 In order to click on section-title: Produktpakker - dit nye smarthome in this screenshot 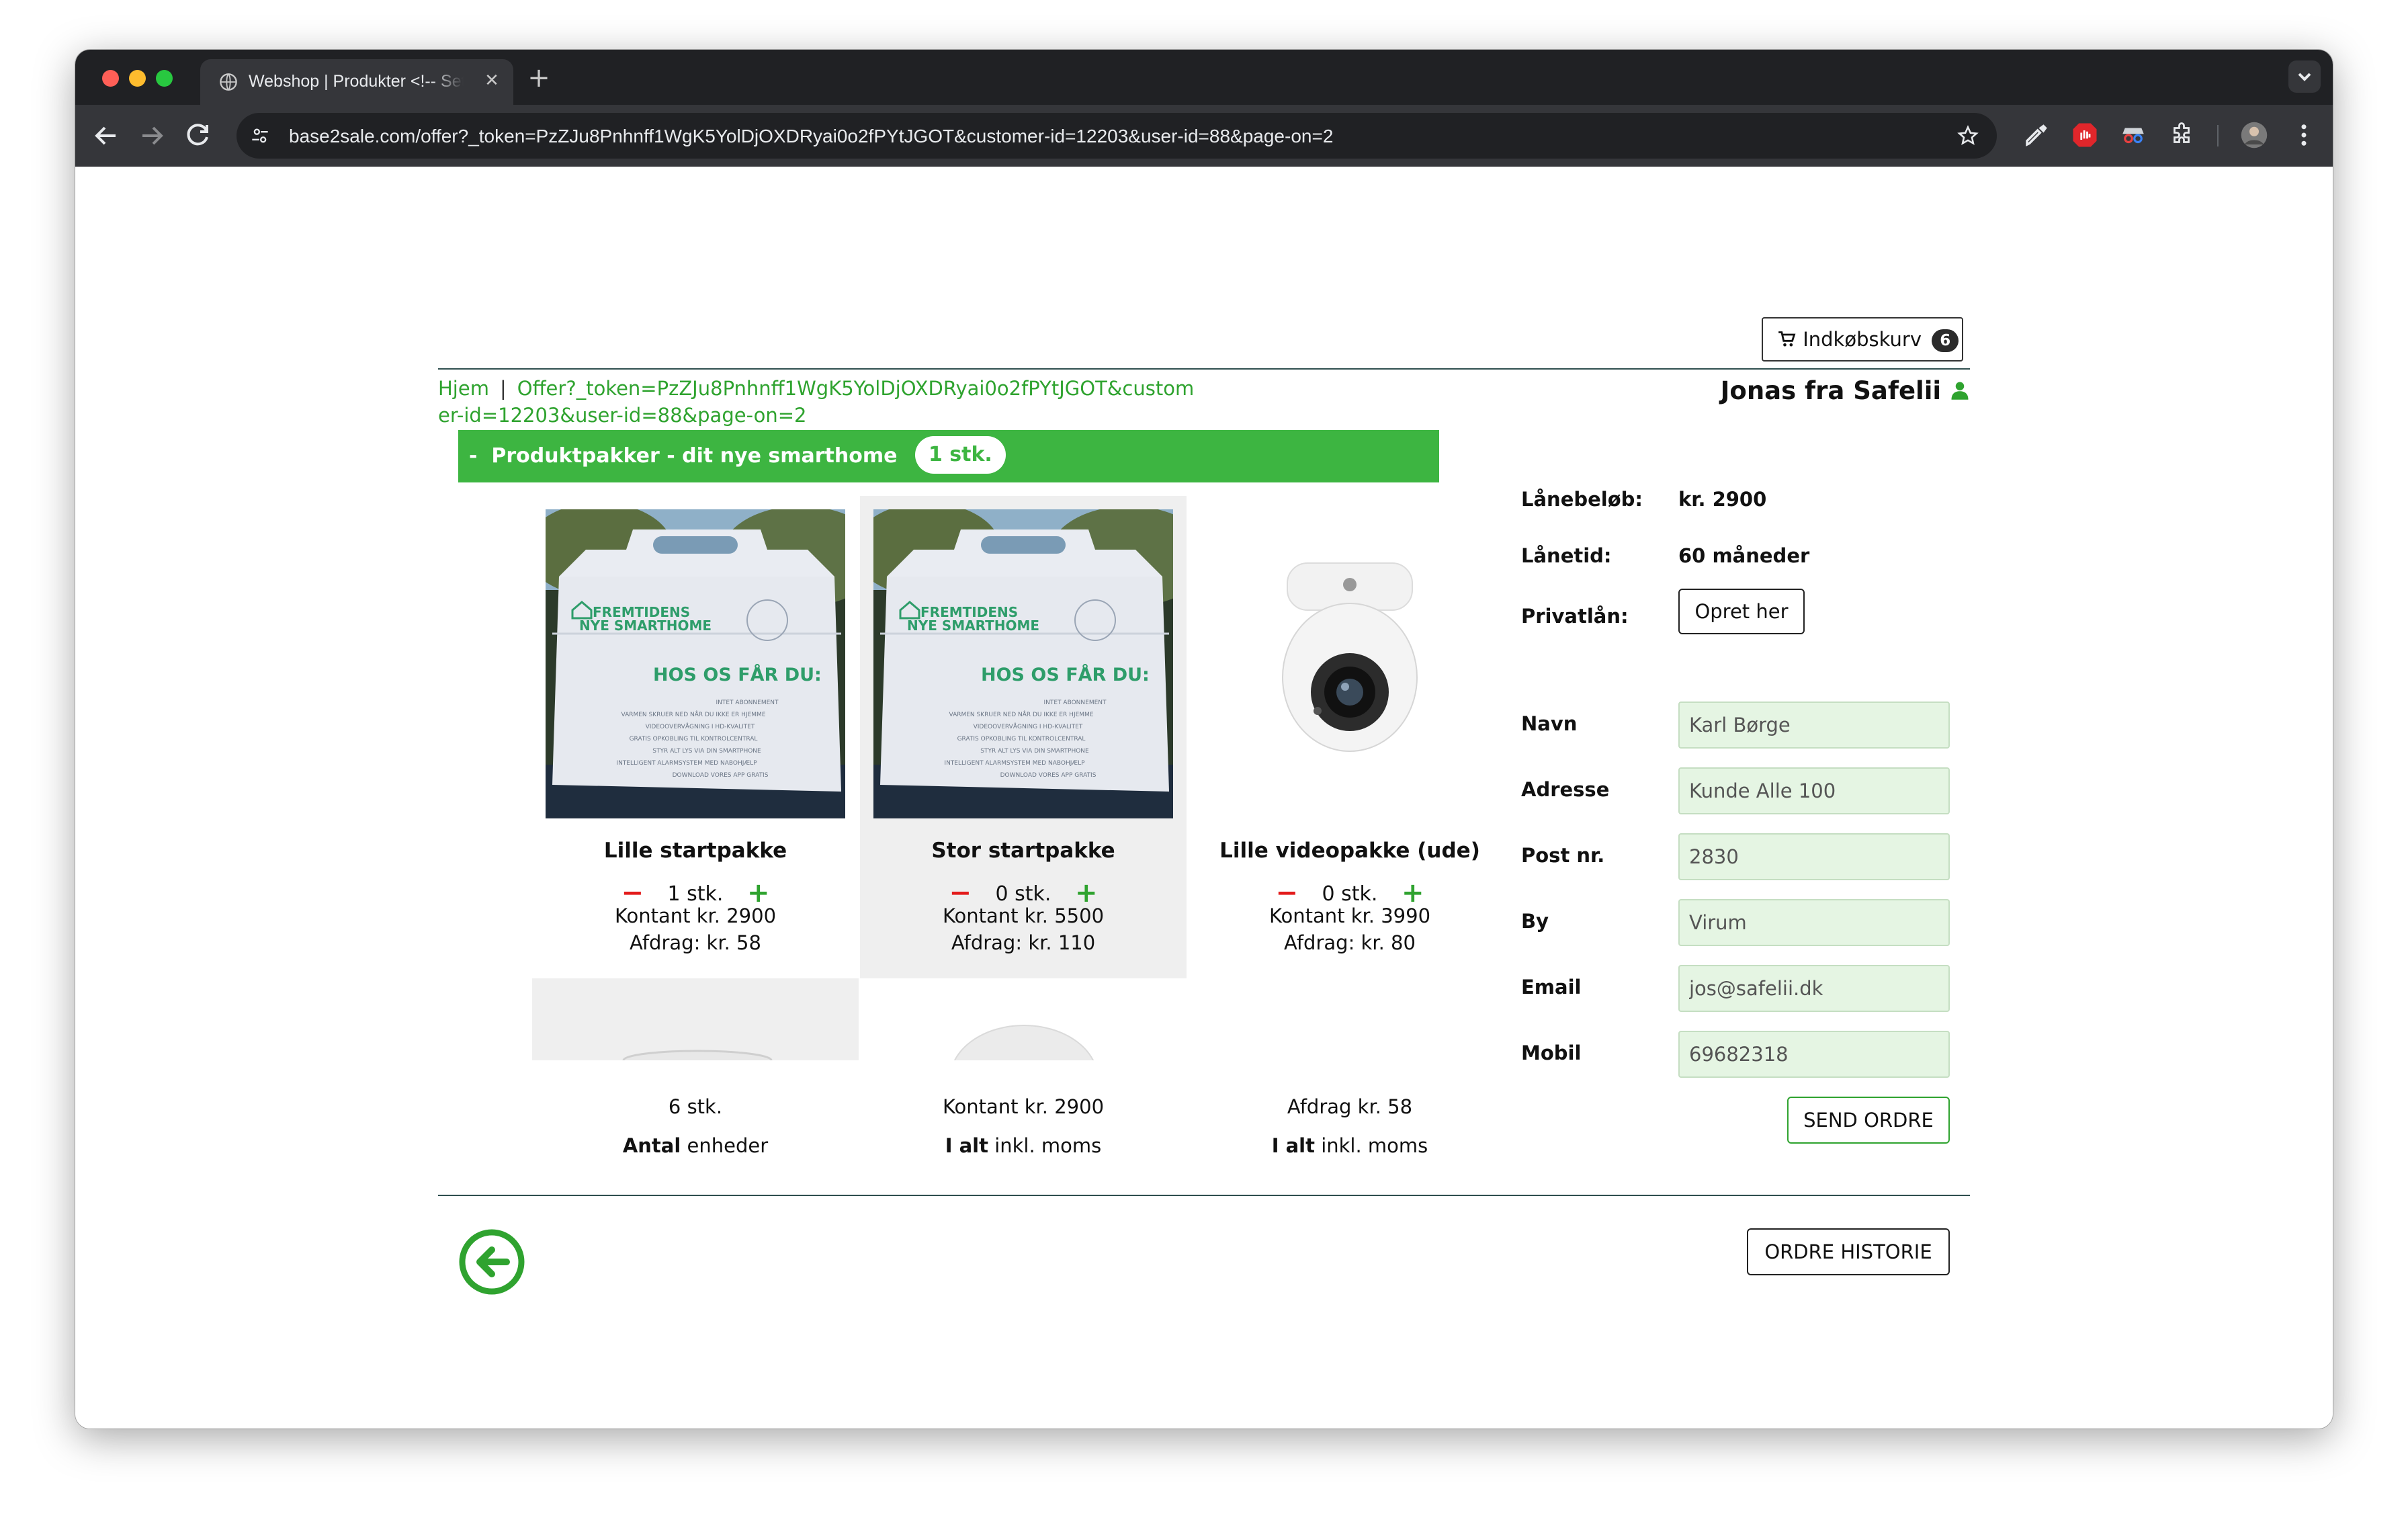, I will do `click(694, 456)`.